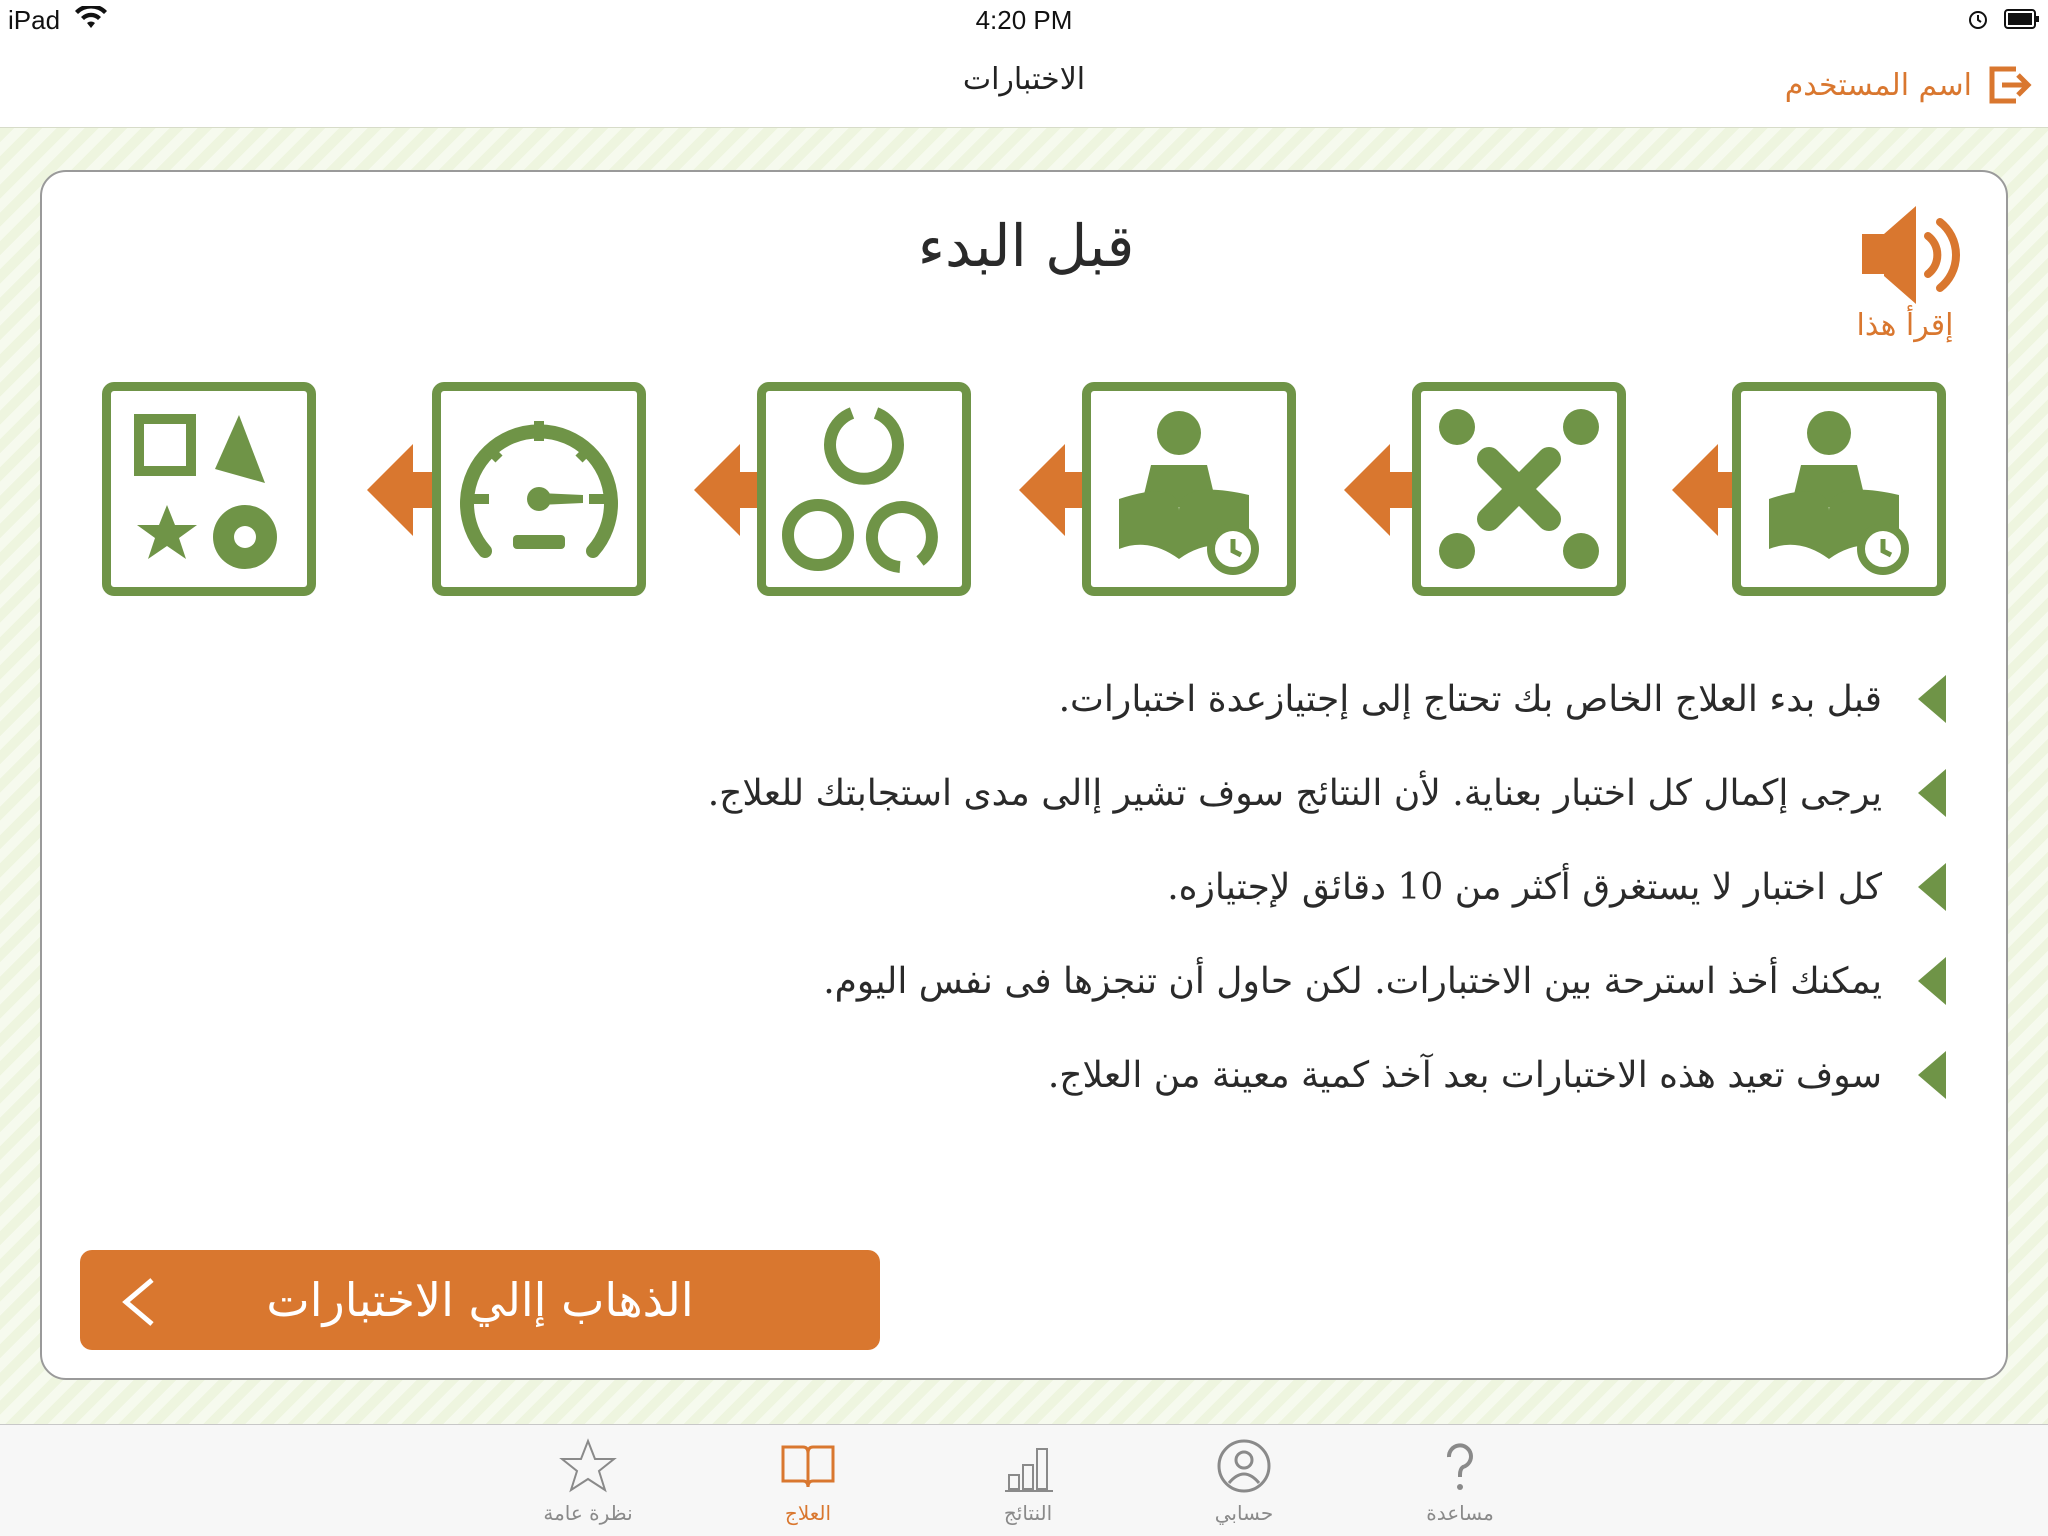 Image resolution: width=2048 pixels, height=1536 pixels. I want to click on read-this-button: إقرأ هذا, so click(1905, 275).